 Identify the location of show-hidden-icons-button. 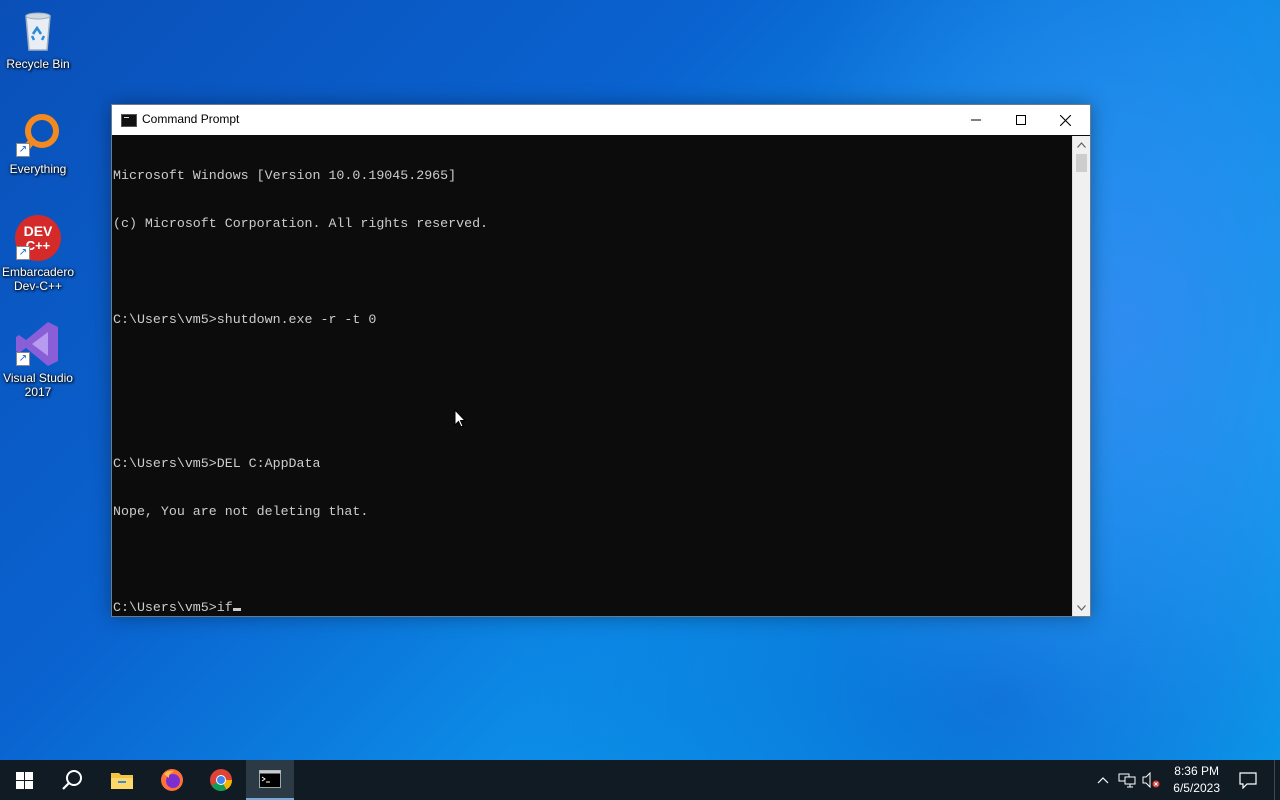
(1103, 780).